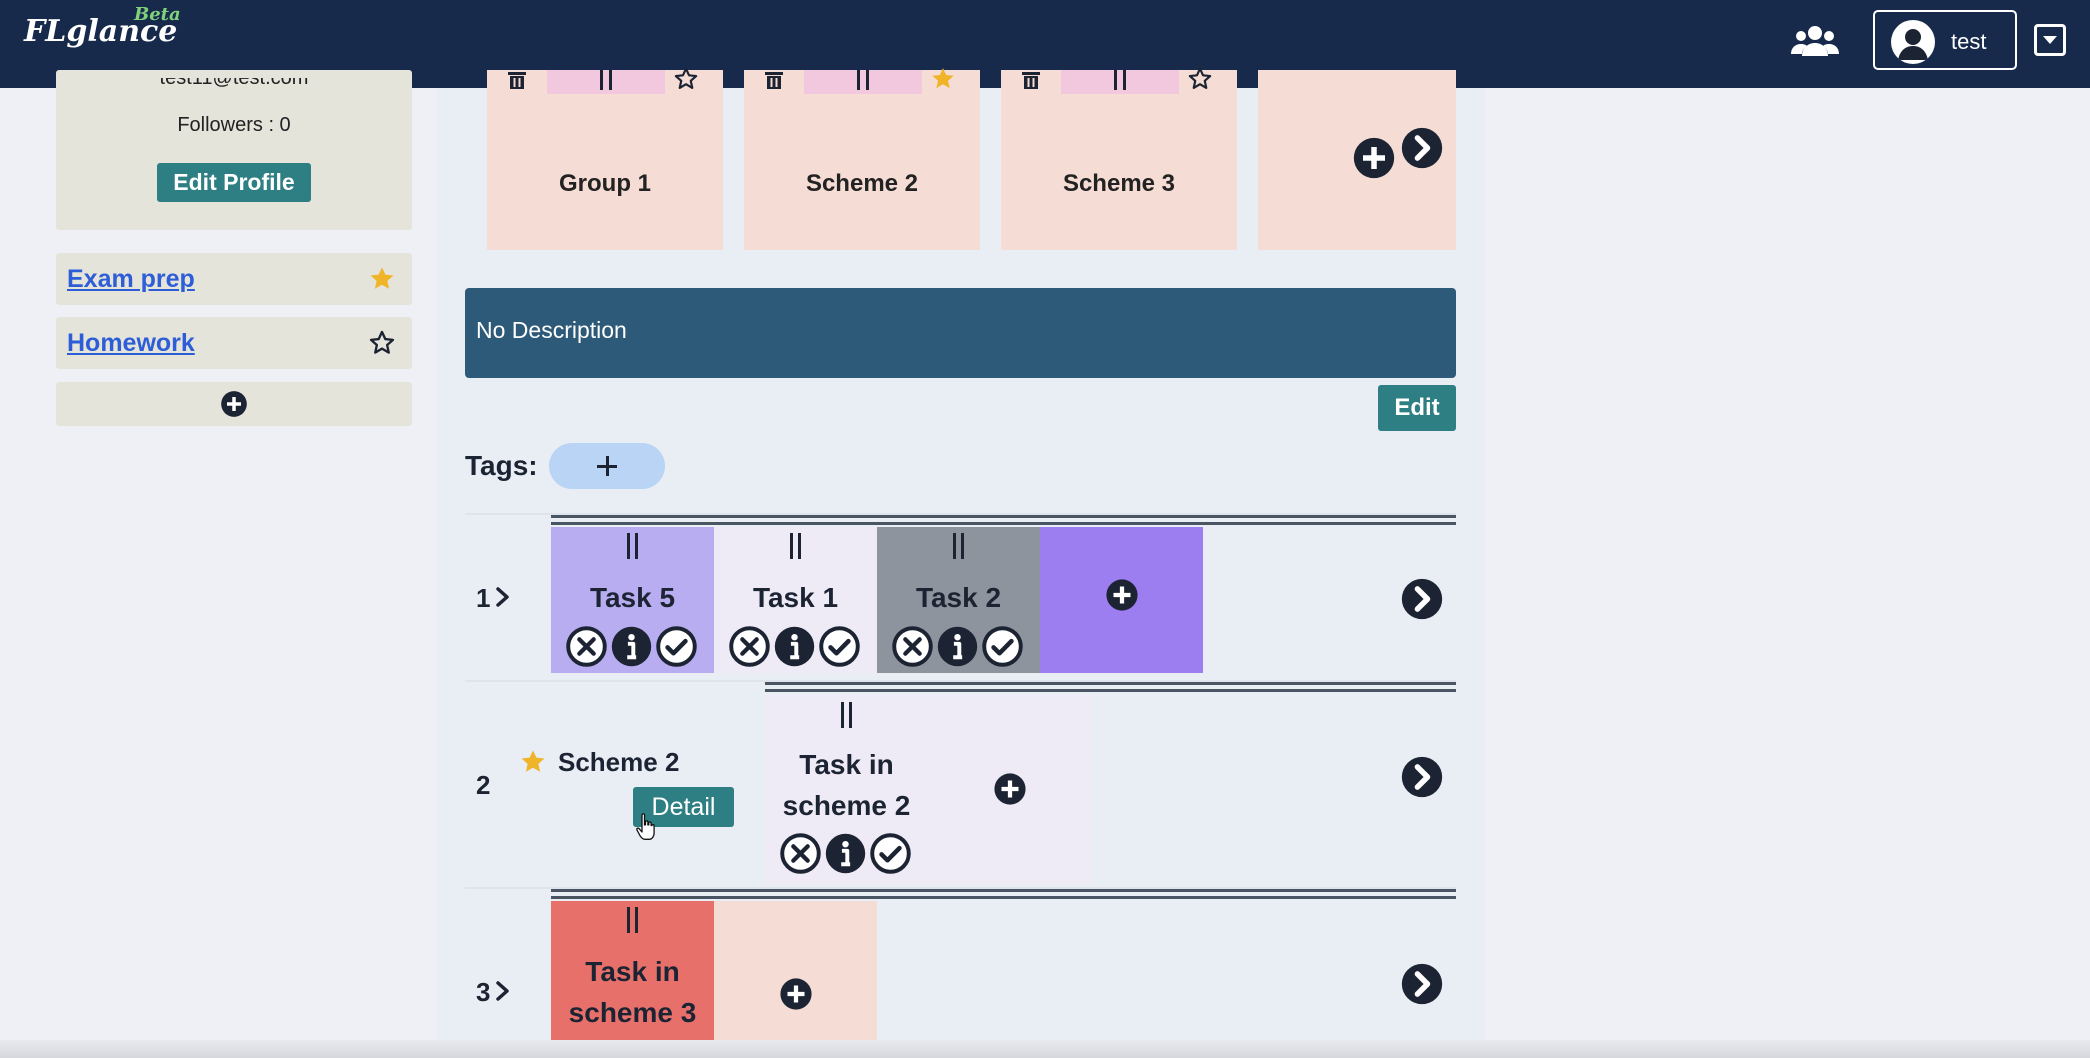 The height and width of the screenshot is (1058, 2090). Describe the element at coordinates (131, 343) in the screenshot. I see `sidebar-item-label: Homework` at that location.